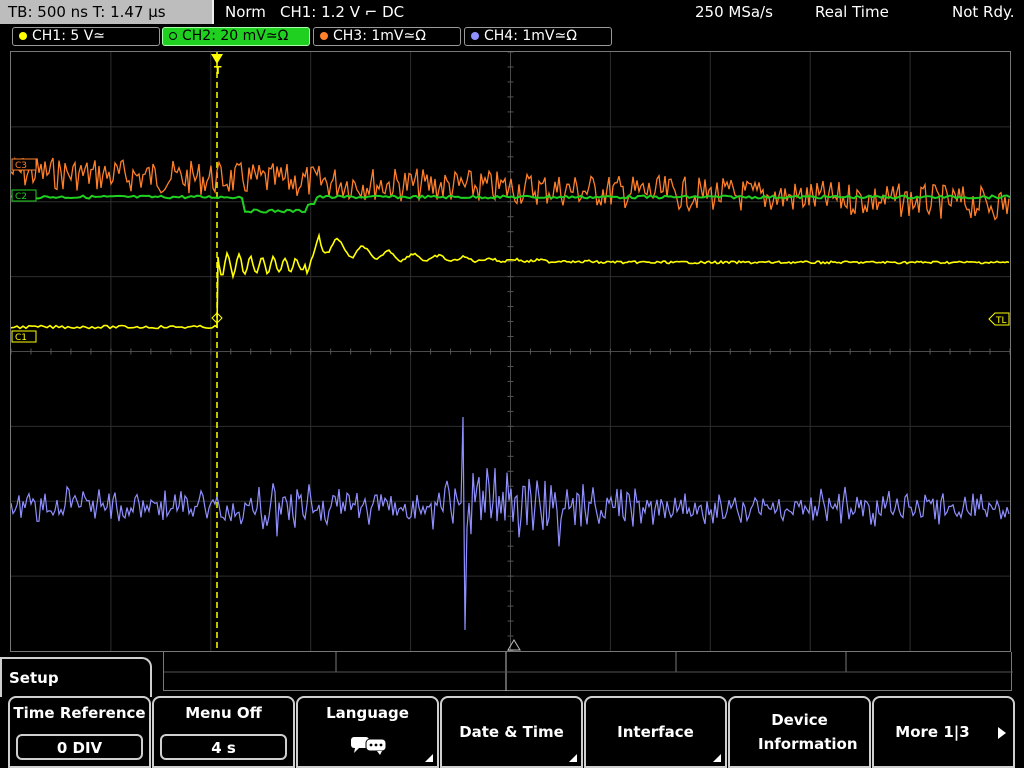  Describe the element at coordinates (367, 732) in the screenshot. I see `language-softkey: Language` at that location.